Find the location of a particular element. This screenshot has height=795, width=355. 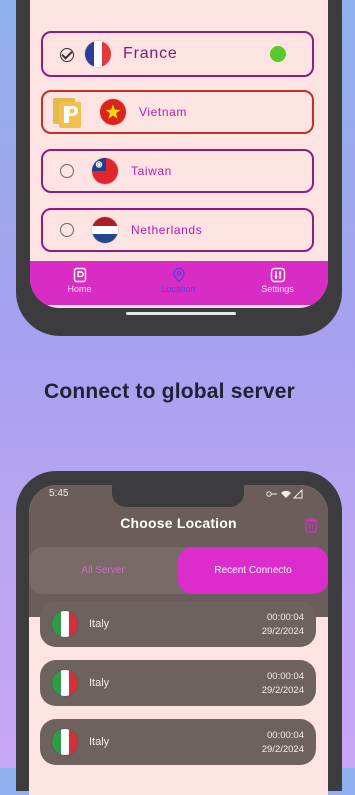

nav-home: Home is located at coordinates (79, 283).